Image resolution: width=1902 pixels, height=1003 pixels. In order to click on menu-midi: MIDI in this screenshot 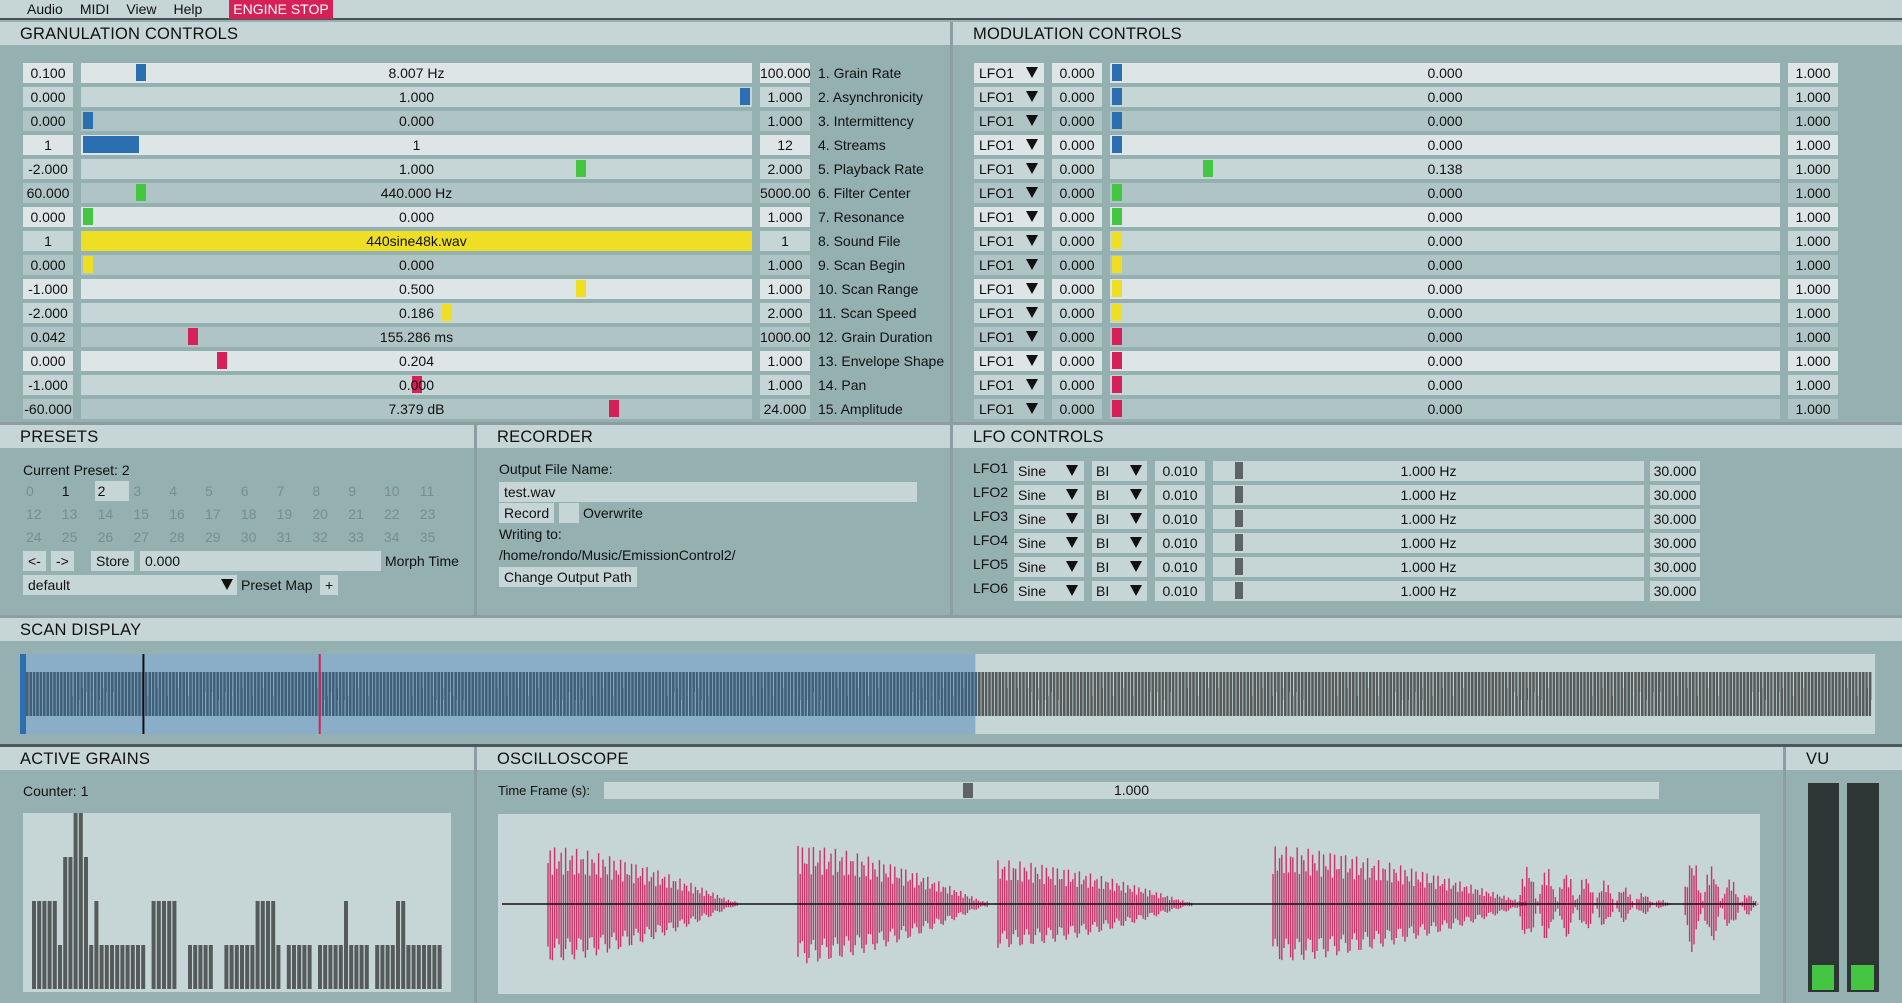, I will do `click(95, 9)`.